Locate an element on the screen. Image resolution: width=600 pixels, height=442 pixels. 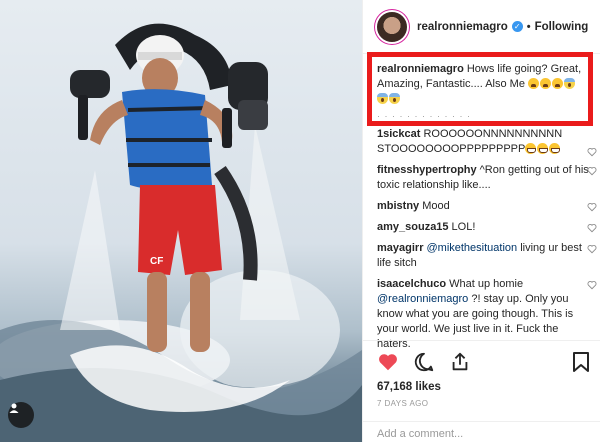
following-button: Following is located at coordinates (562, 27).